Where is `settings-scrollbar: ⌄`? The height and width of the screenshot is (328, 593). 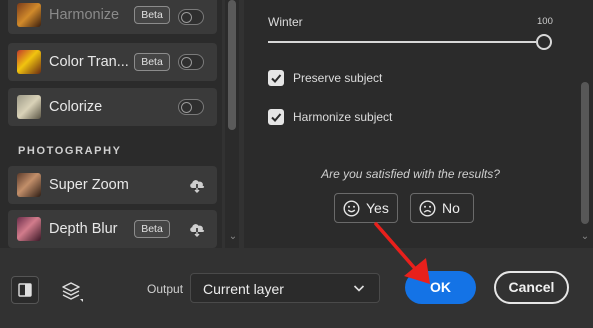 settings-scrollbar: ⌄ is located at coordinates (585, 124).